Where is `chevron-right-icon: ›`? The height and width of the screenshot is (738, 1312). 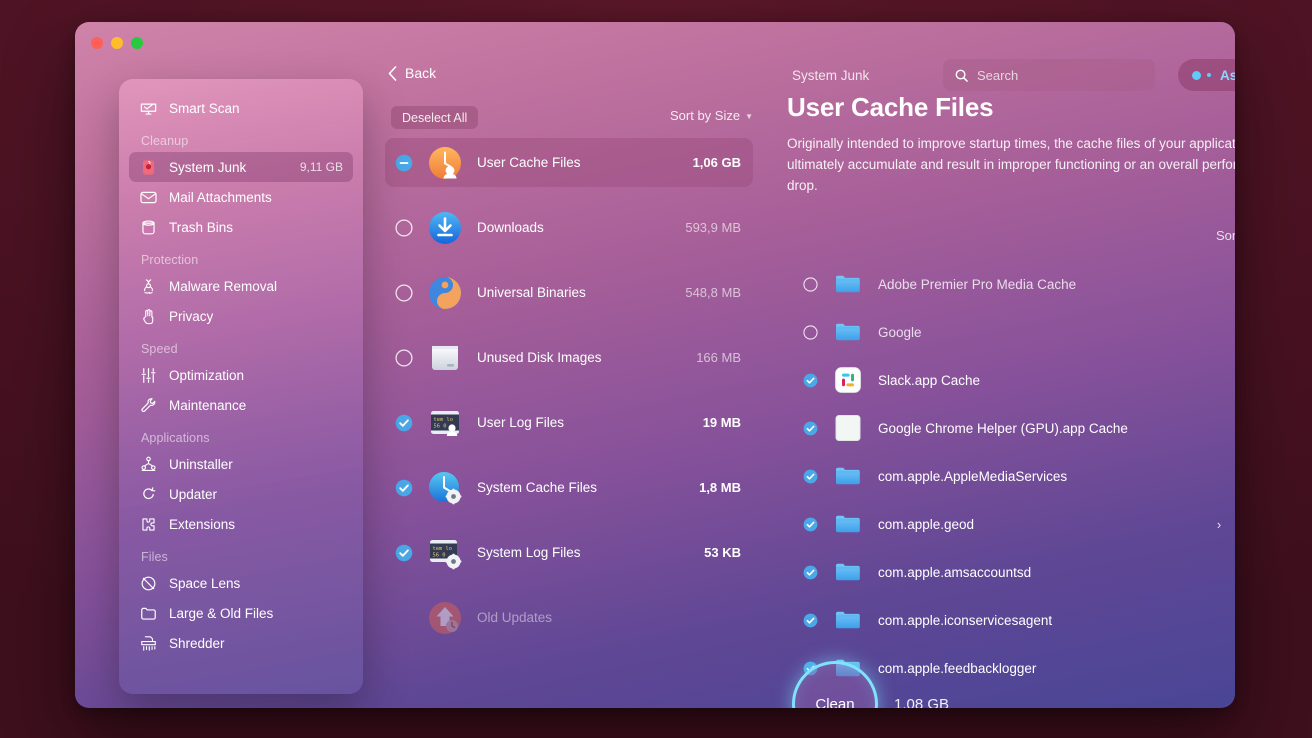 chevron-right-icon: › is located at coordinates (1219, 524).